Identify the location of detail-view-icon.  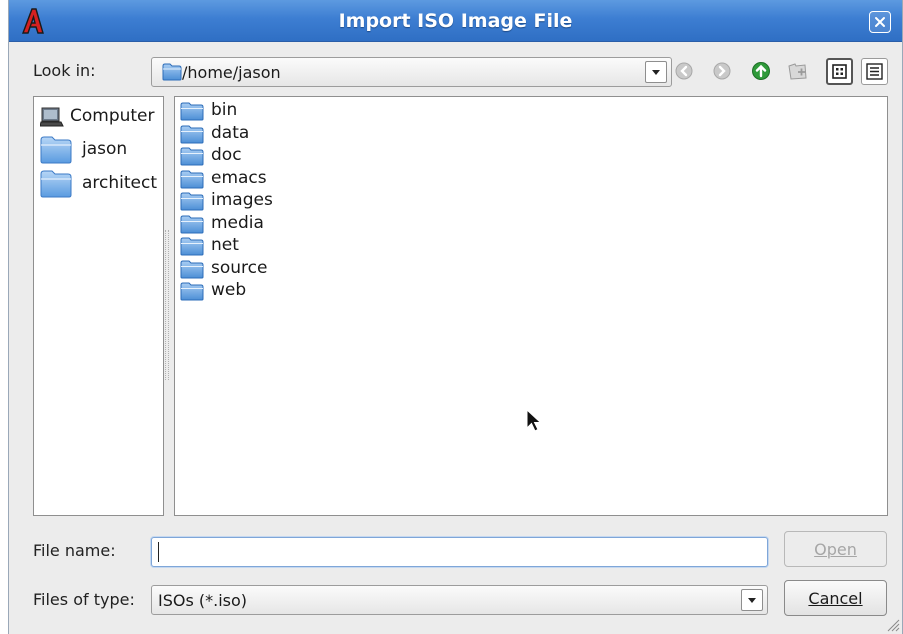
(874, 71).